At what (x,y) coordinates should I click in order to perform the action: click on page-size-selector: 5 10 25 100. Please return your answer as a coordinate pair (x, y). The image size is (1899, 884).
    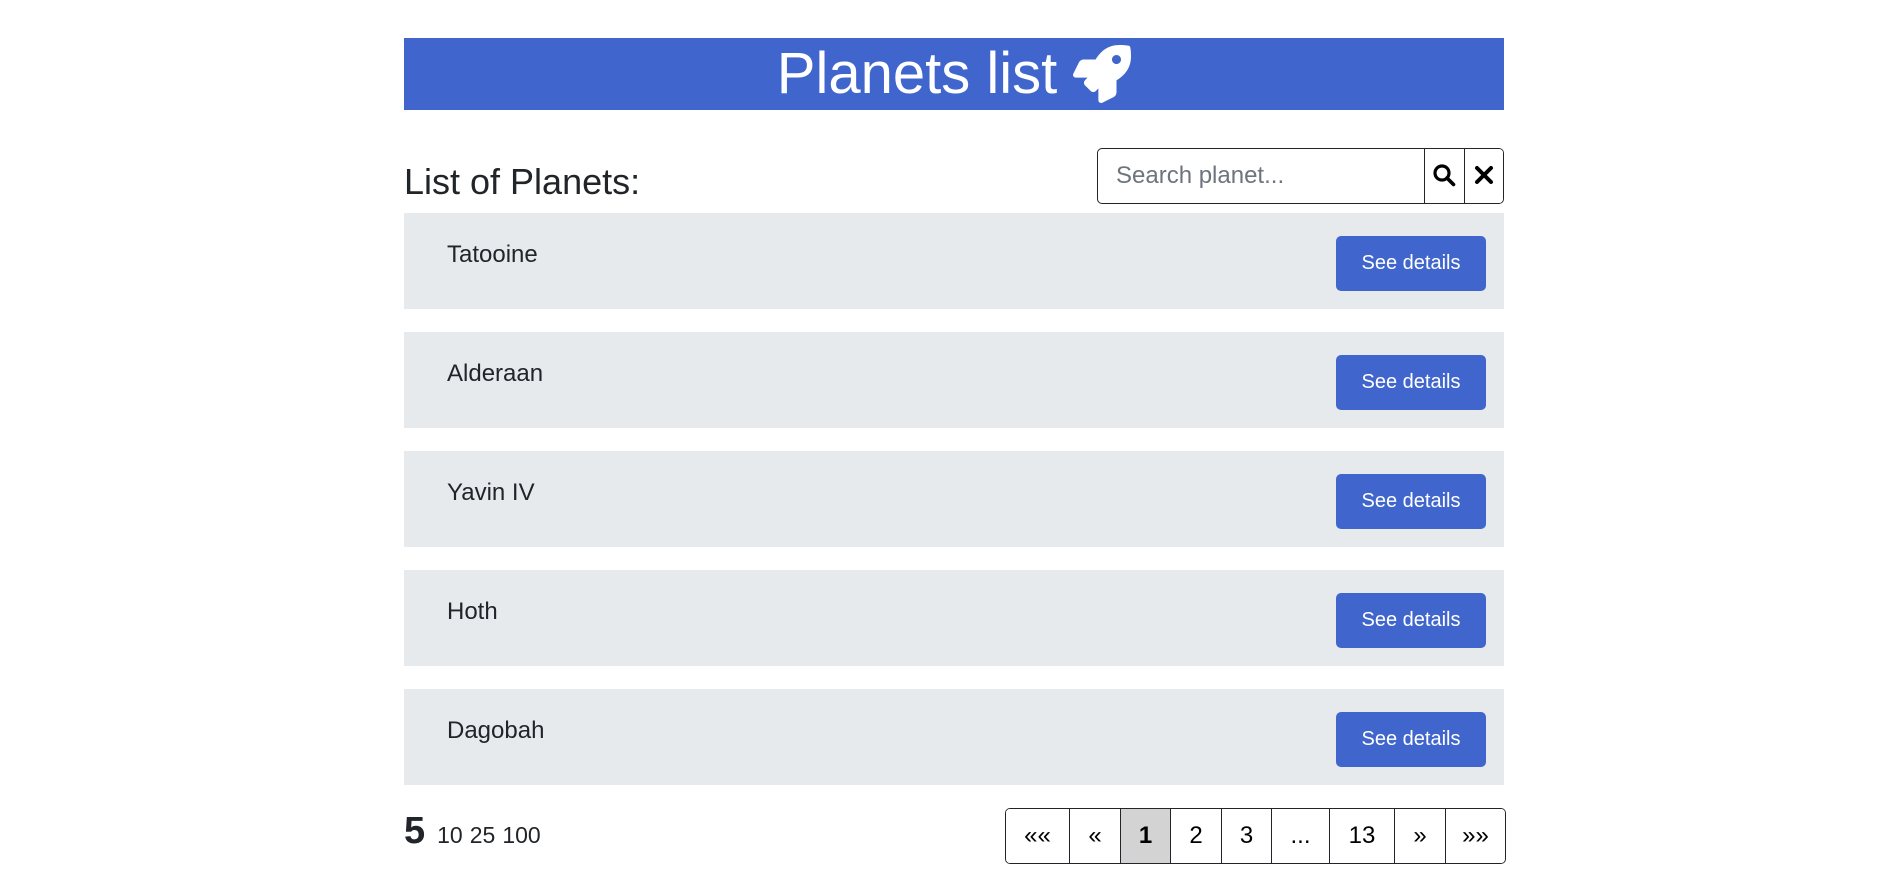
    Looking at the image, I should click on (476, 835).